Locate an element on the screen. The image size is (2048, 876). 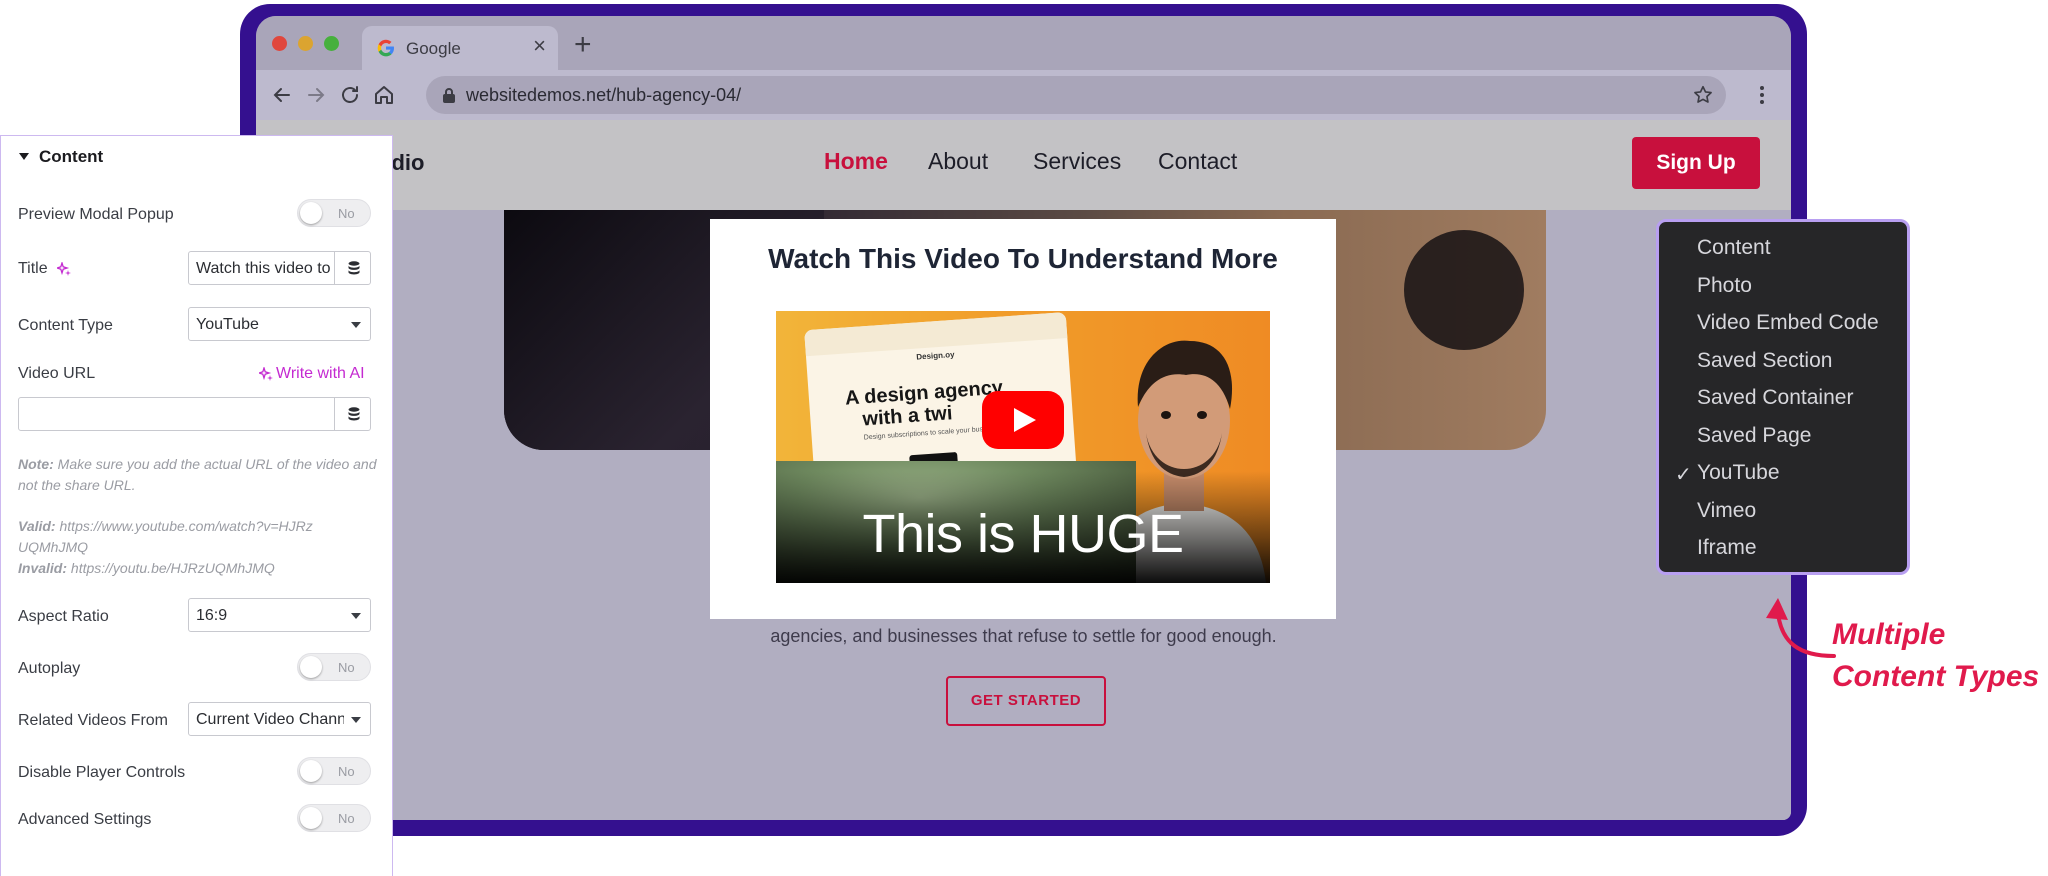
url-text: websitedemos.net/hub-agency-04/ is located at coordinates (604, 95).